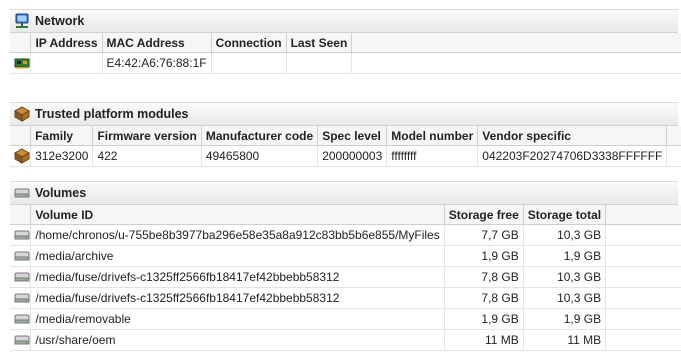  What do you see at coordinates (572, 136) in the screenshot?
I see `column-header-vendor: Vendor specific` at bounding box center [572, 136].